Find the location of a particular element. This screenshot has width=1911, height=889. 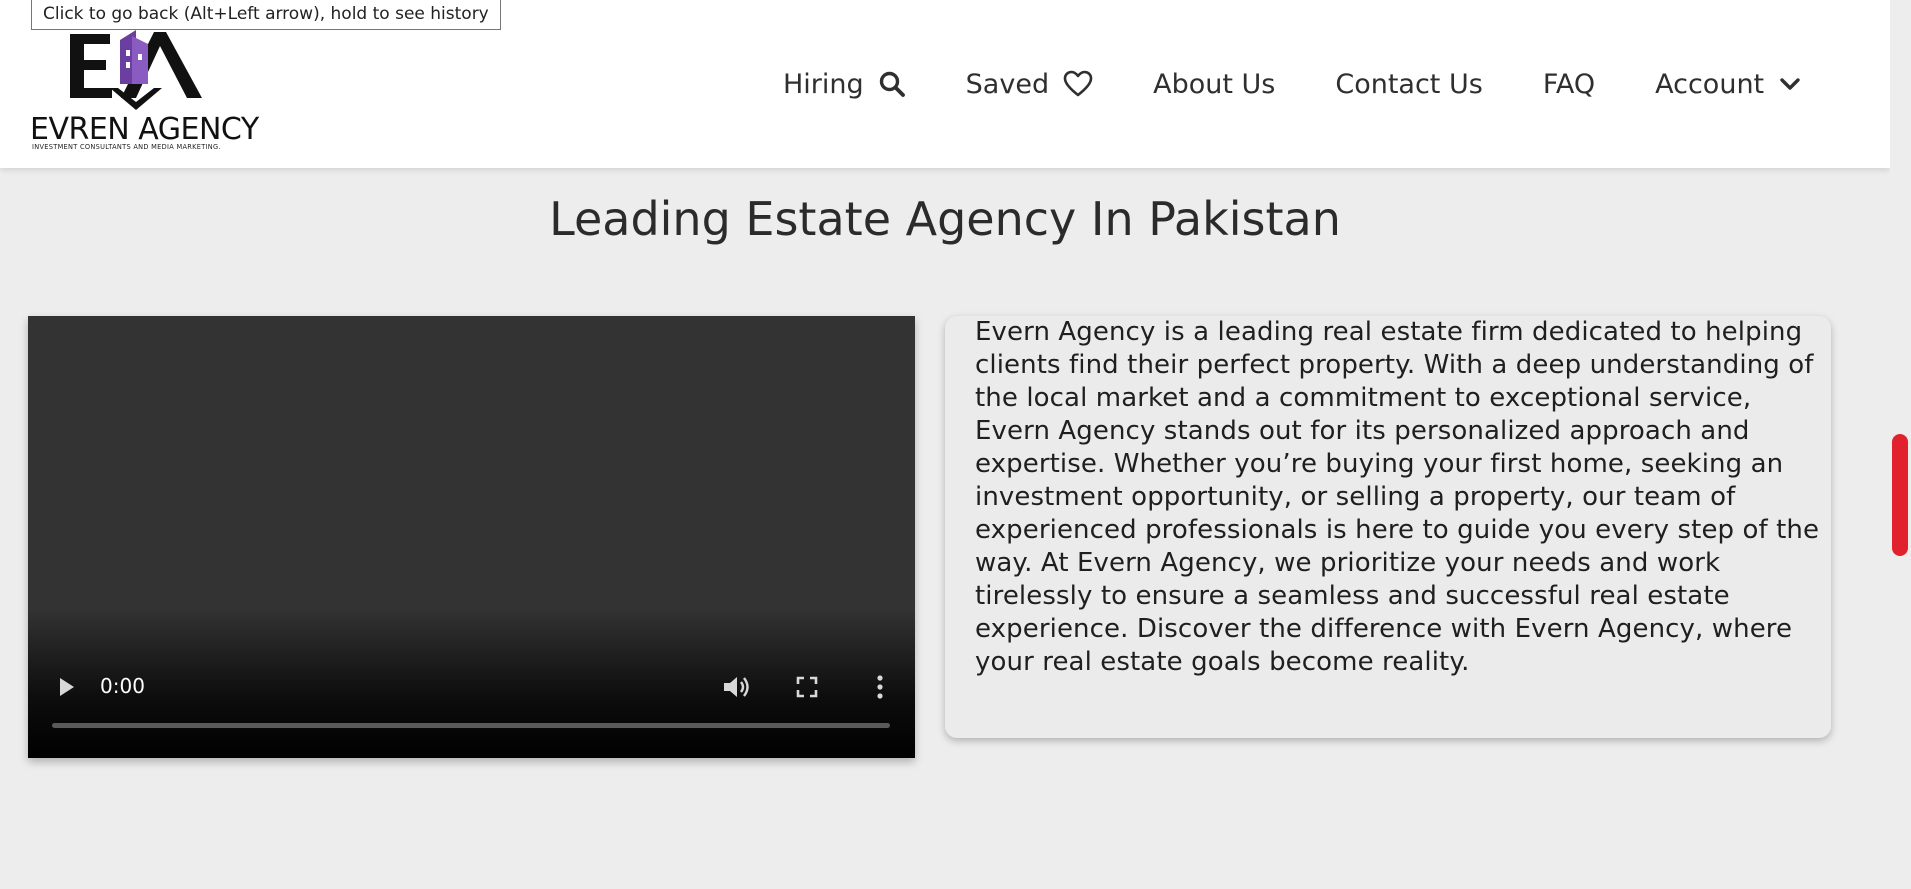

nav-account: Account is located at coordinates (1728, 84).